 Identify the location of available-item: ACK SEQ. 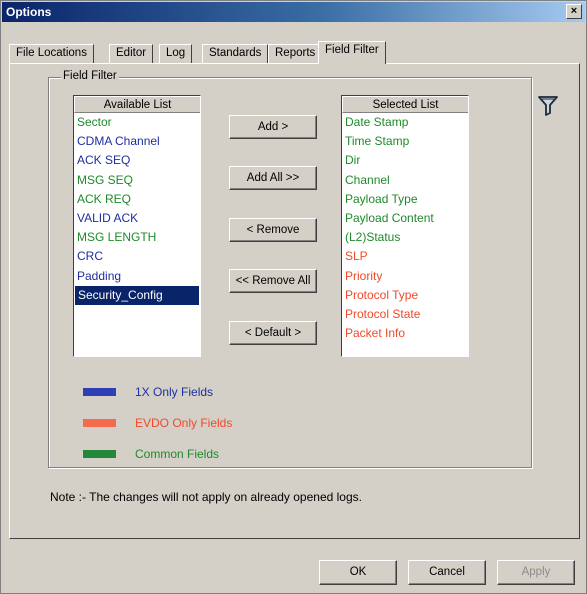
(137, 160).